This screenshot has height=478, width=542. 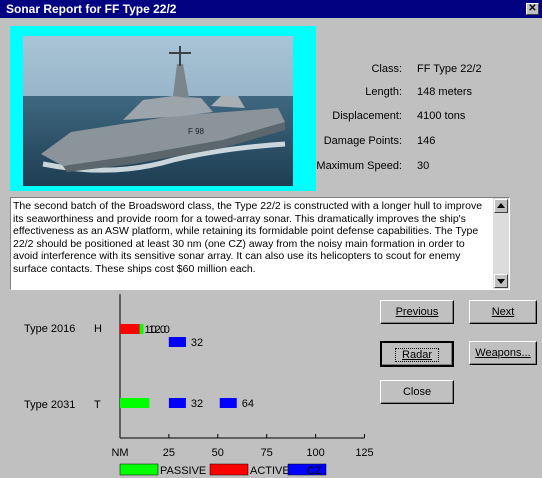 What do you see at coordinates (270, 471) in the screenshot?
I see `legend-label-active: ACTIVE` at bounding box center [270, 471].